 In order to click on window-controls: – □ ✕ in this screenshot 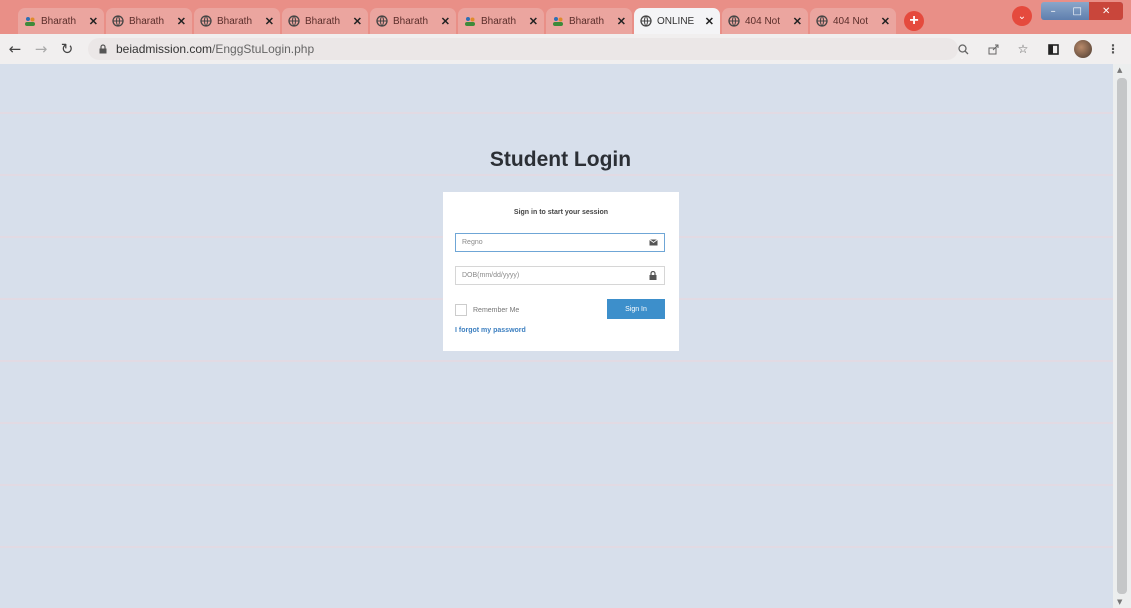, I will do `click(1082, 11)`.